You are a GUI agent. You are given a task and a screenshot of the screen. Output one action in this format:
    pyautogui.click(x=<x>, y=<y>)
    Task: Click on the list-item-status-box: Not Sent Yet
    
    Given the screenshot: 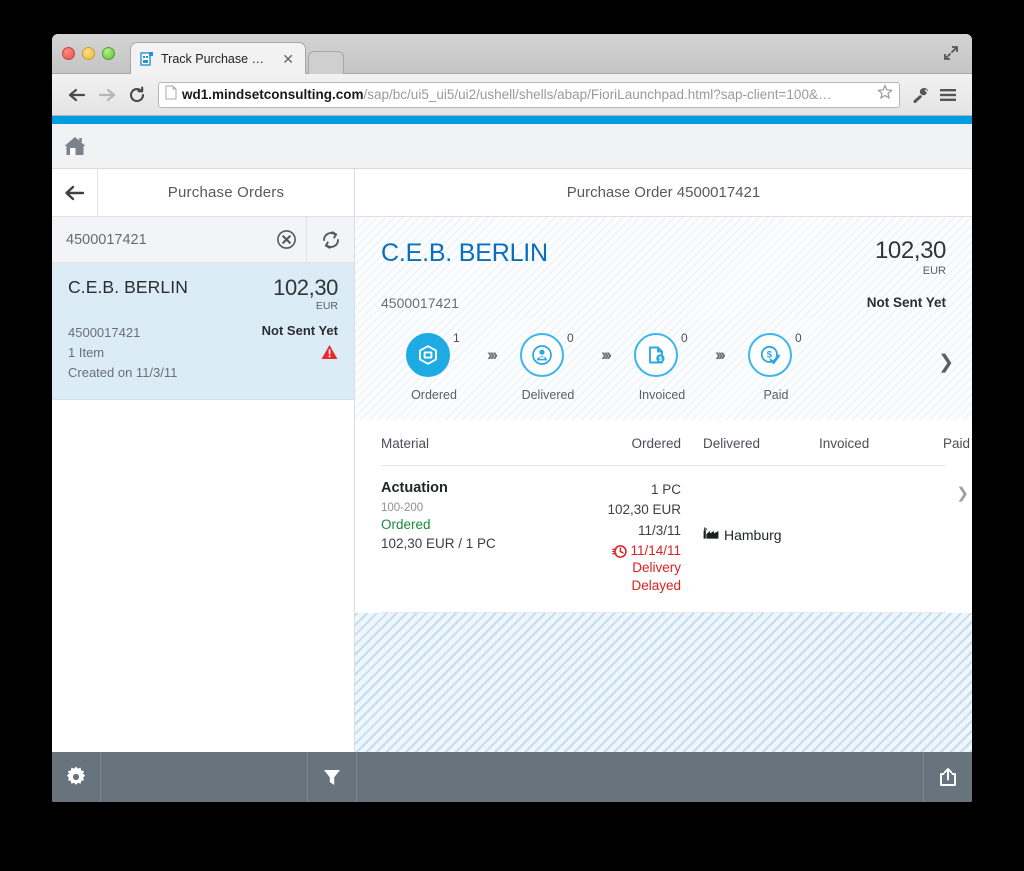 What is the action you would take?
    pyautogui.click(x=300, y=353)
    